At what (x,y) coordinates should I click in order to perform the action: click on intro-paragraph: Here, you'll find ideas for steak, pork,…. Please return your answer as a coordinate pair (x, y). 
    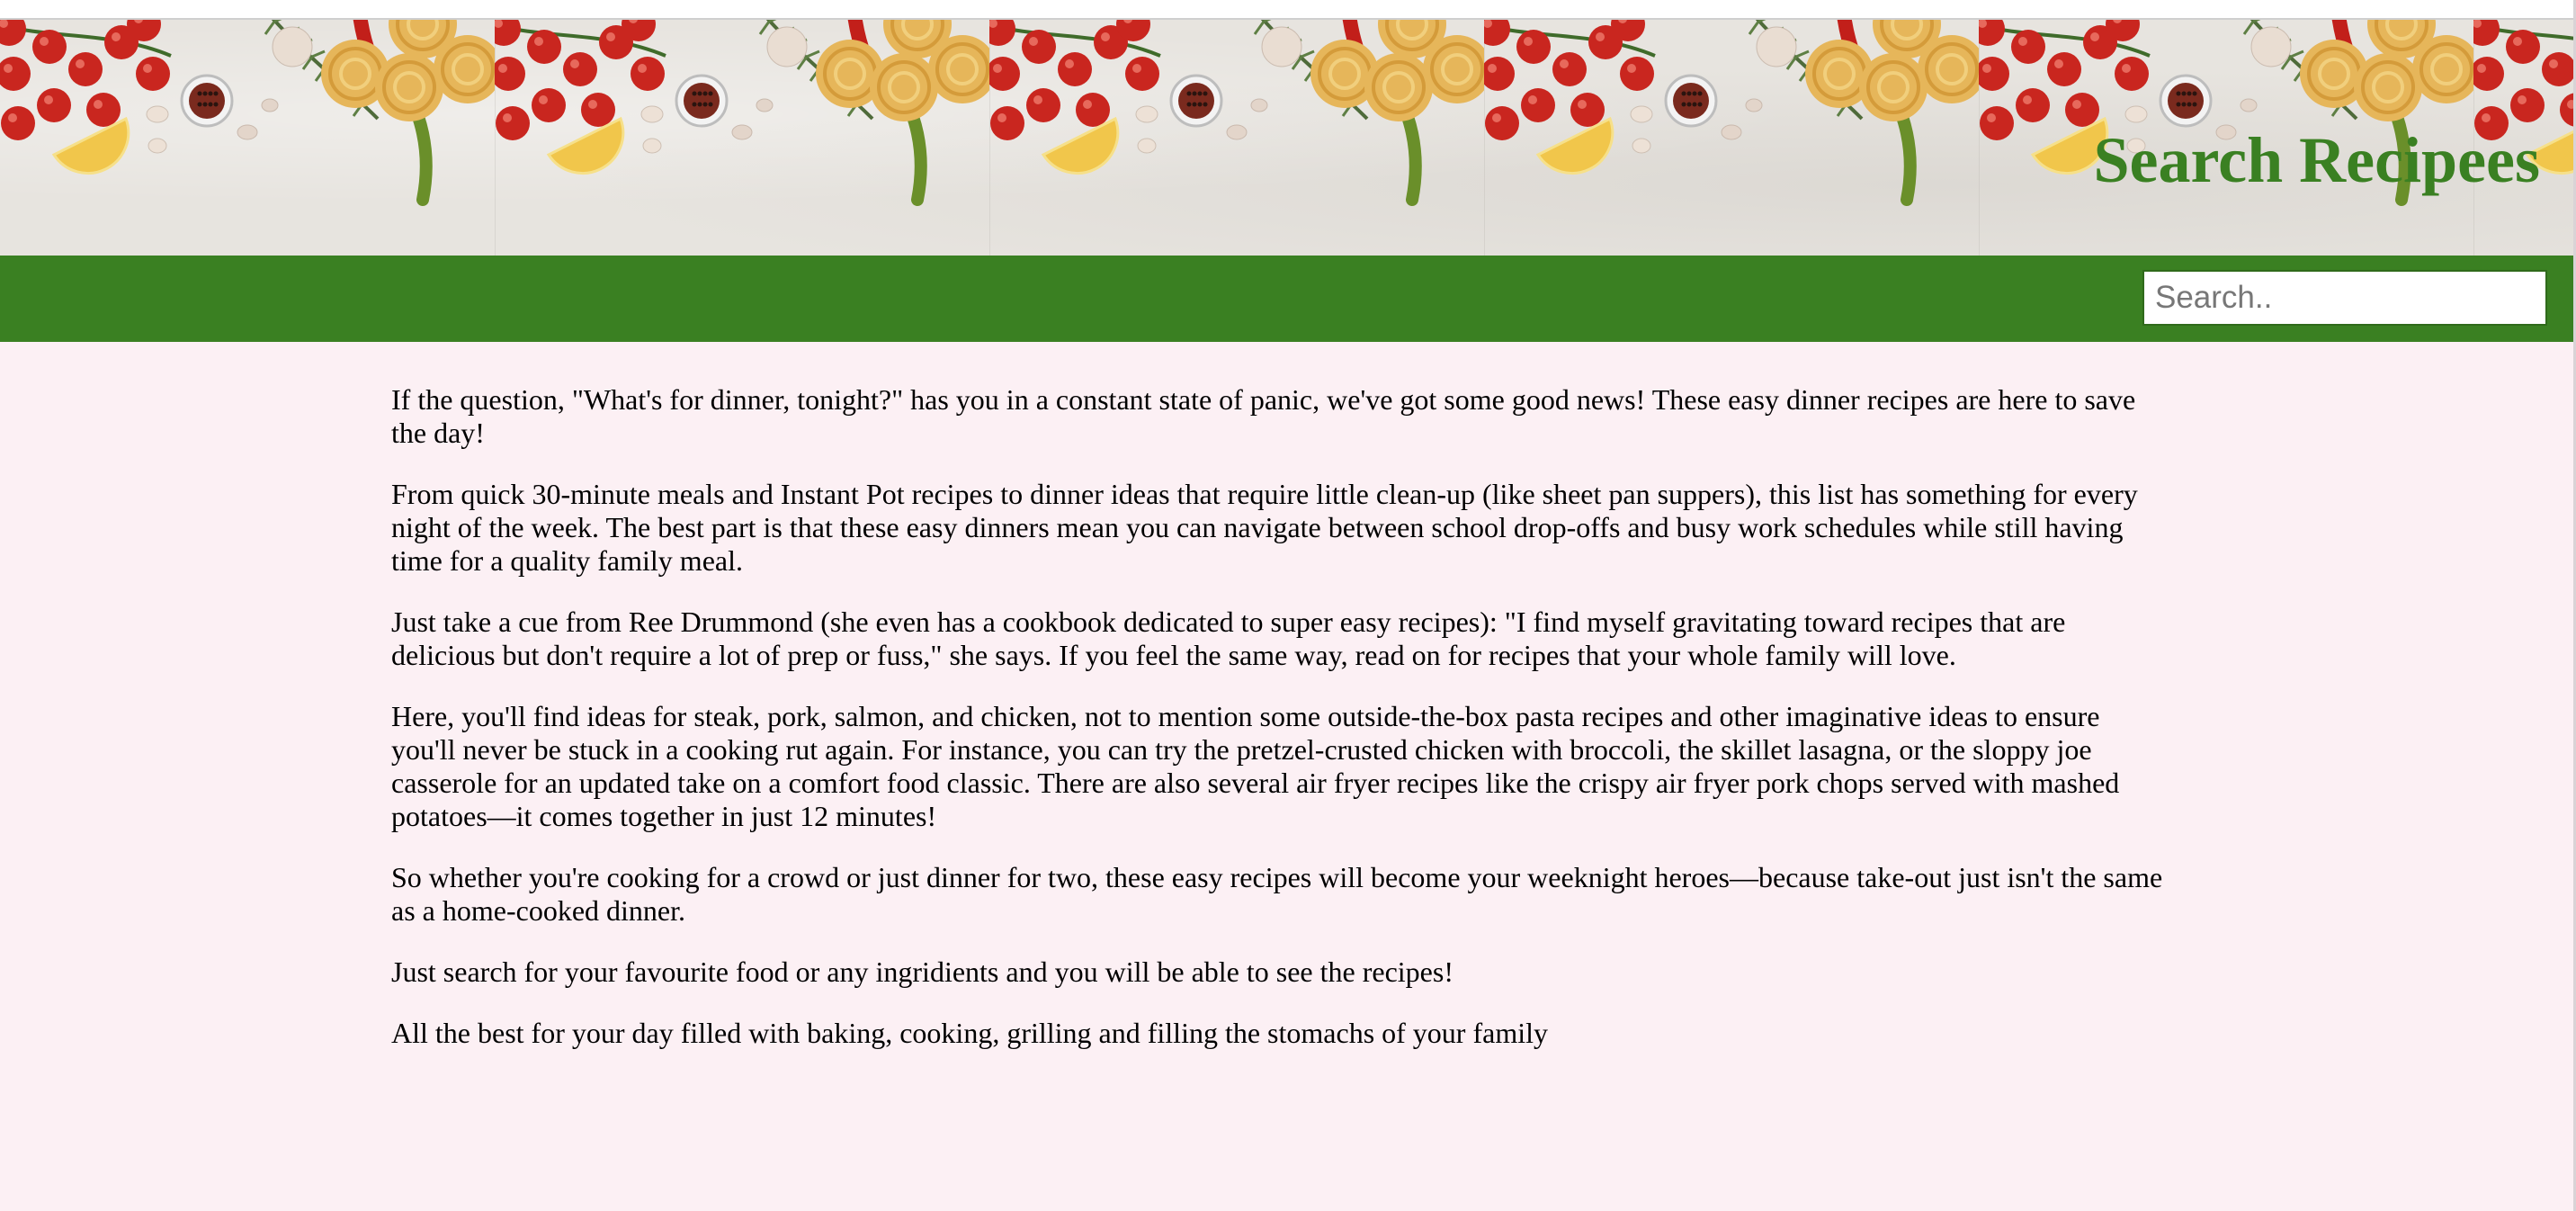
    Looking at the image, I should click on (1255, 766).